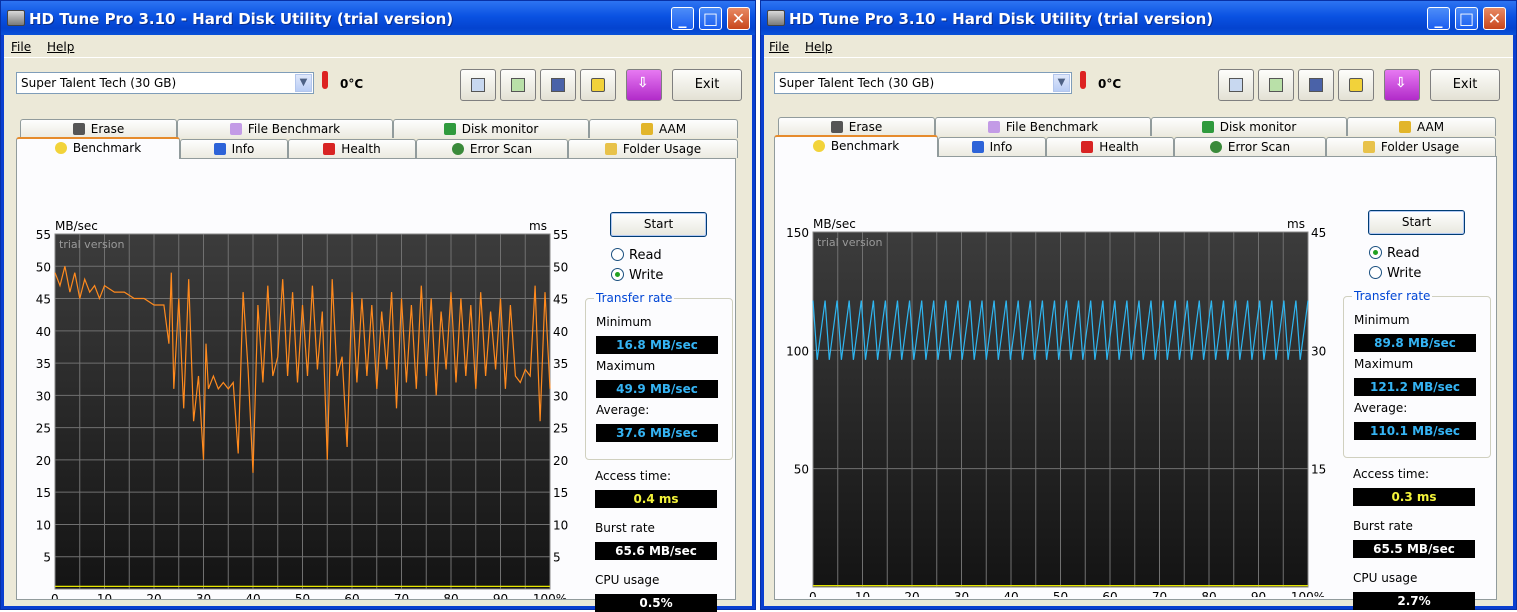  I want to click on copy-image-icon, so click(1276, 85).